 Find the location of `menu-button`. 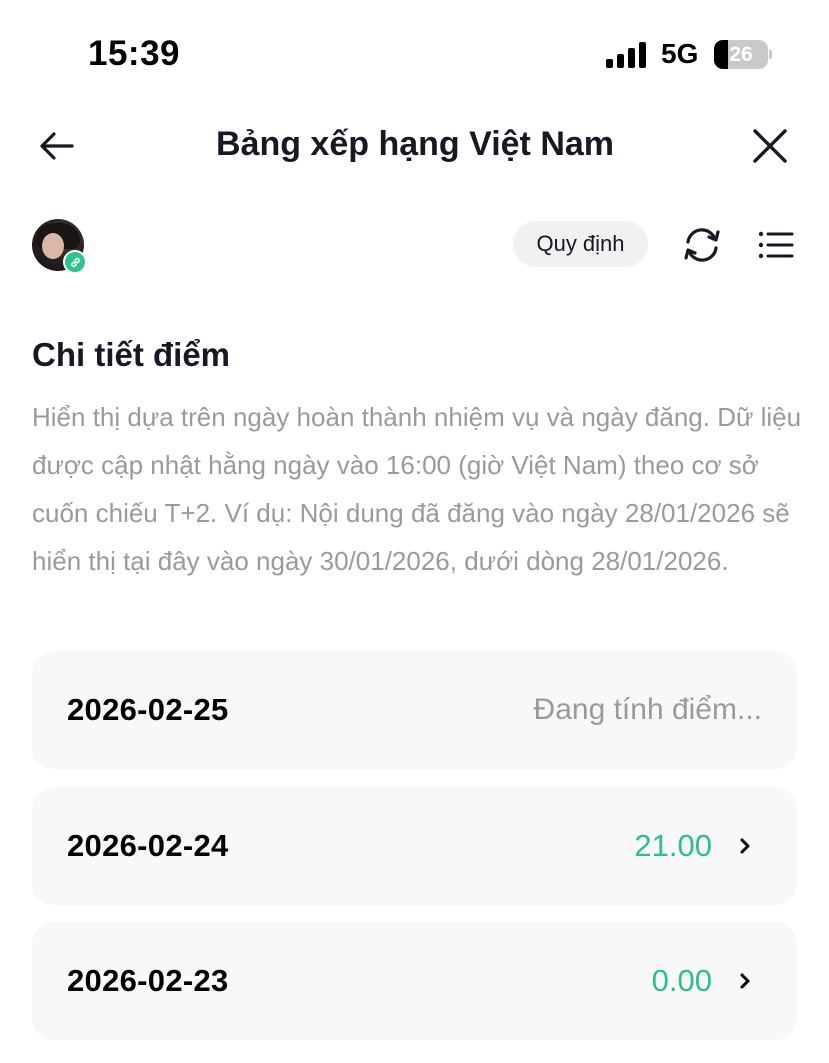

menu-button is located at coordinates (776, 245).